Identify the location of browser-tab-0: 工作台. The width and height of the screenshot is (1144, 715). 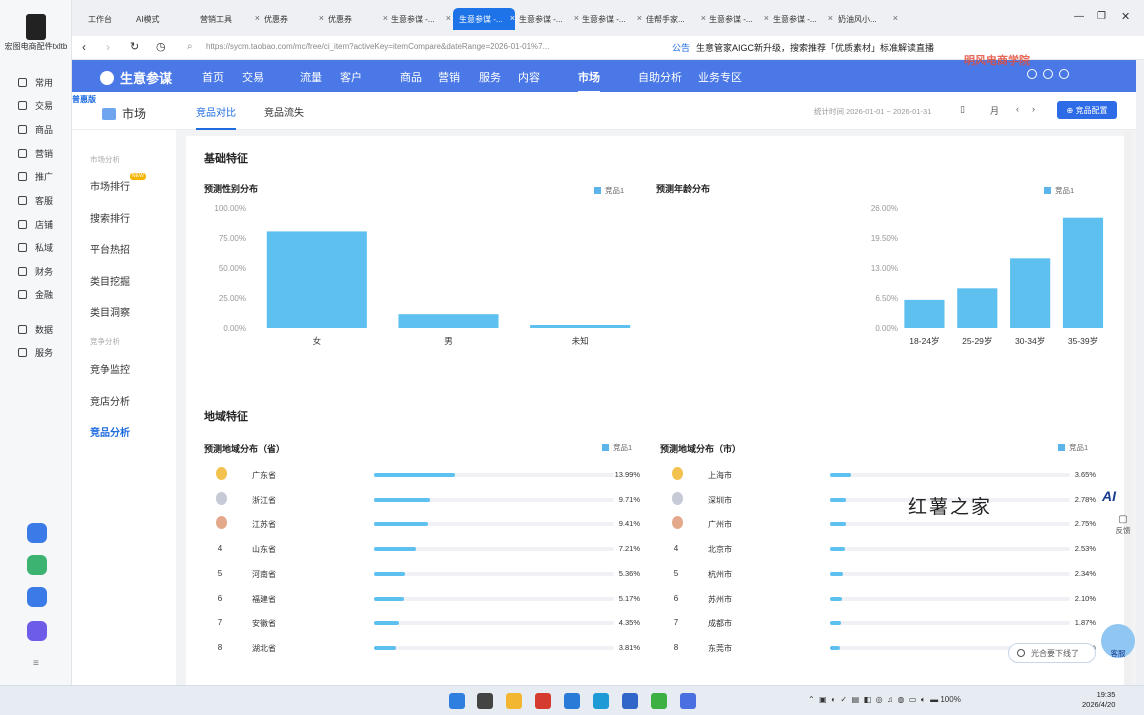
(110, 19).